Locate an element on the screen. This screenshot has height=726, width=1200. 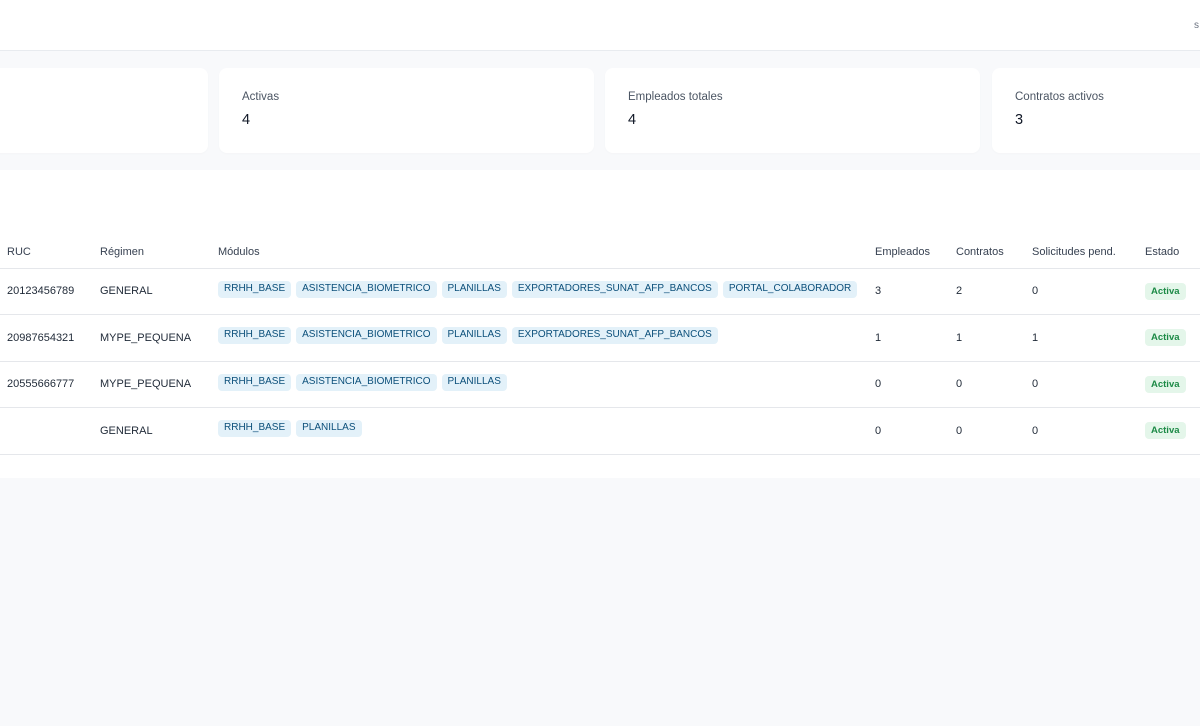
cell-ruc: 20123456789 is located at coordinates (50, 291).